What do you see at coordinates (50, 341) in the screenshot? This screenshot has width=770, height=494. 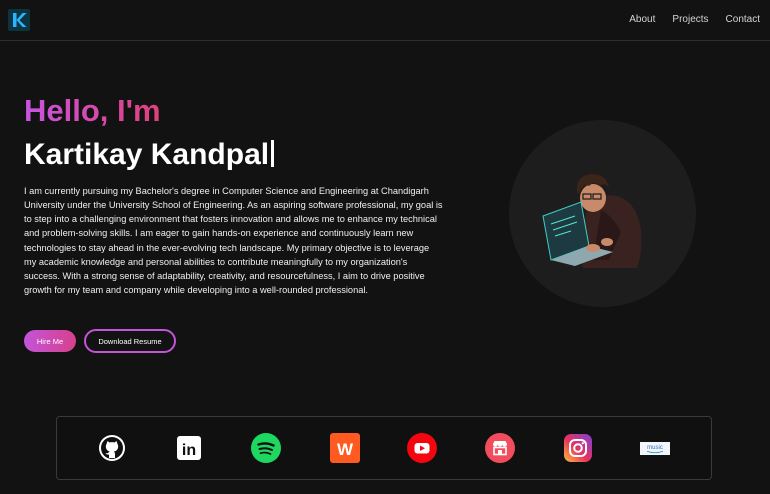 I see `hire-me-button: Hire Me` at bounding box center [50, 341].